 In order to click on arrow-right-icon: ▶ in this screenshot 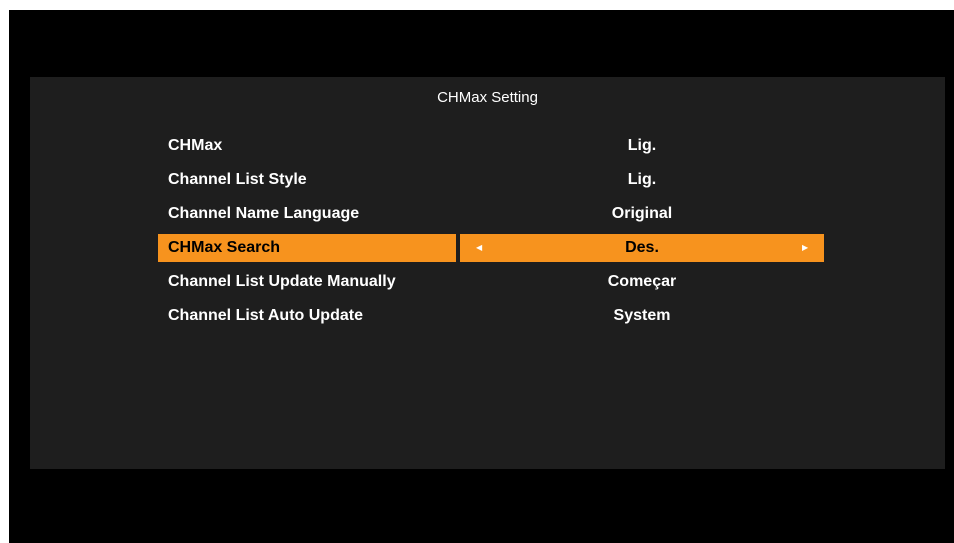, I will do `click(805, 248)`.